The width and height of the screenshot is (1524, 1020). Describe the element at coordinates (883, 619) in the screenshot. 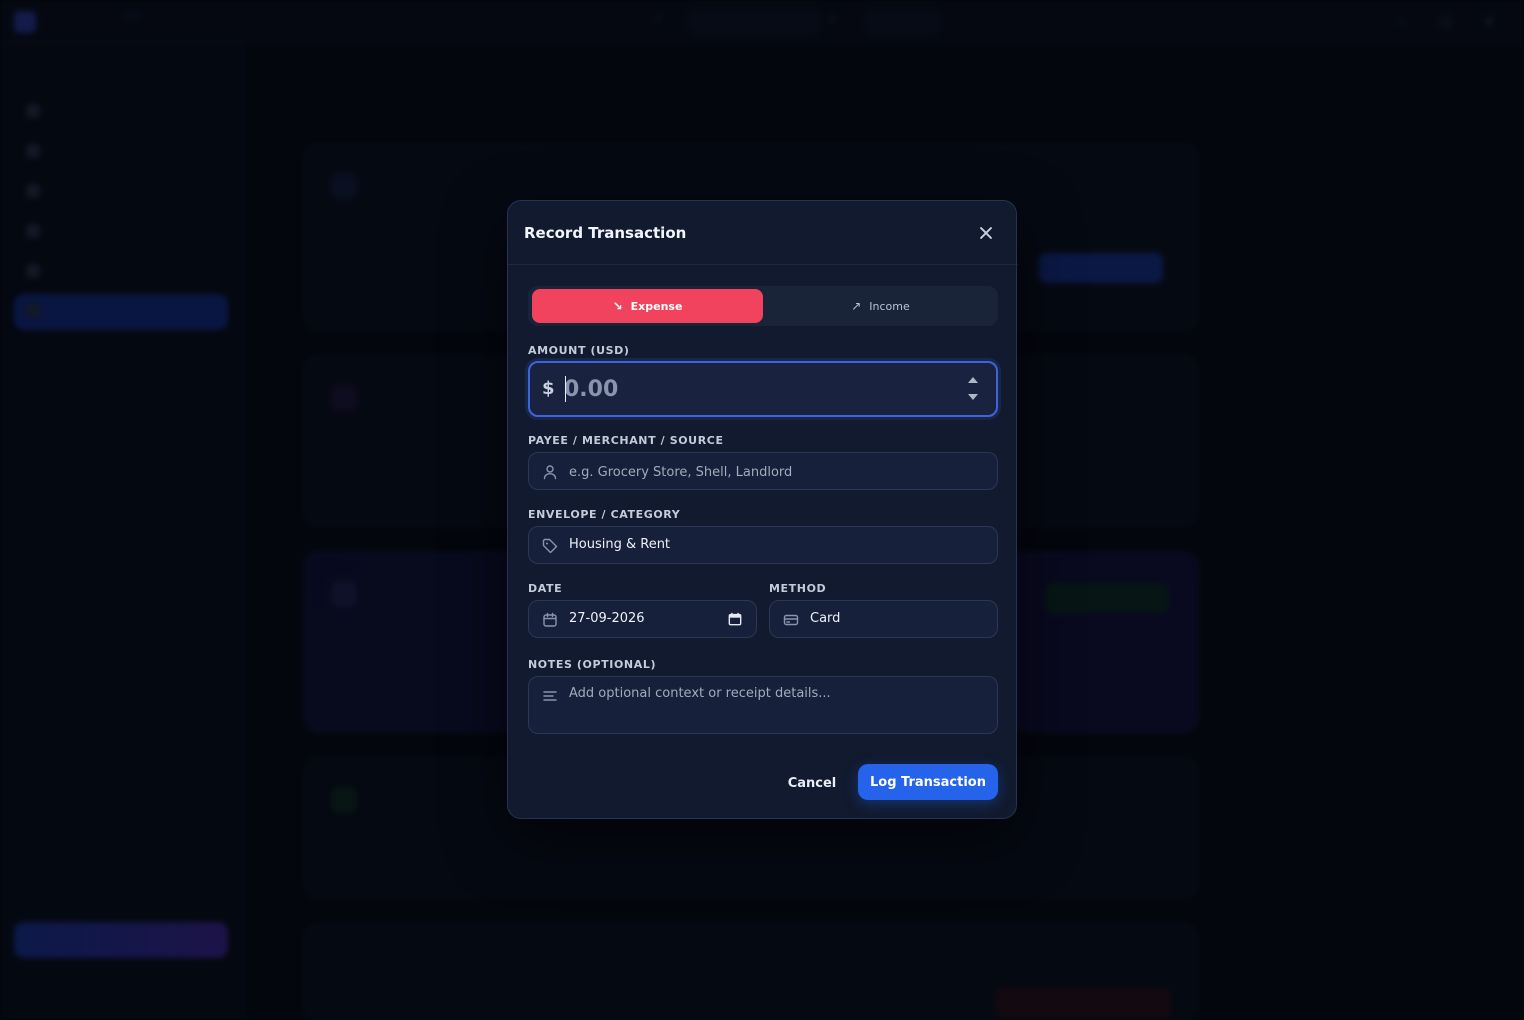

I see `method-select: Card` at that location.